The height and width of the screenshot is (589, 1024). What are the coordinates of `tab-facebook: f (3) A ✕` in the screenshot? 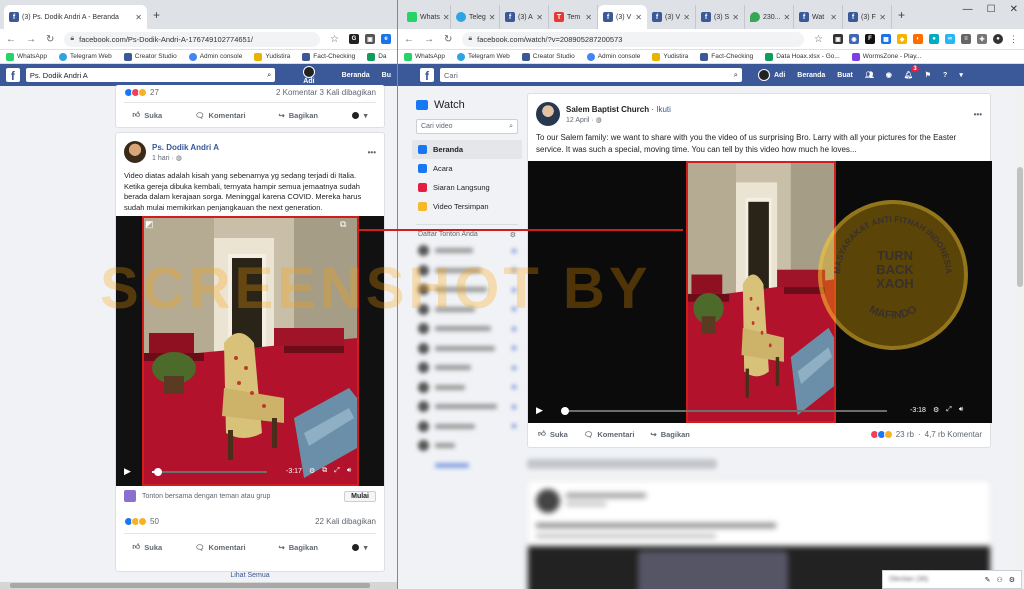 It's located at (524, 17).